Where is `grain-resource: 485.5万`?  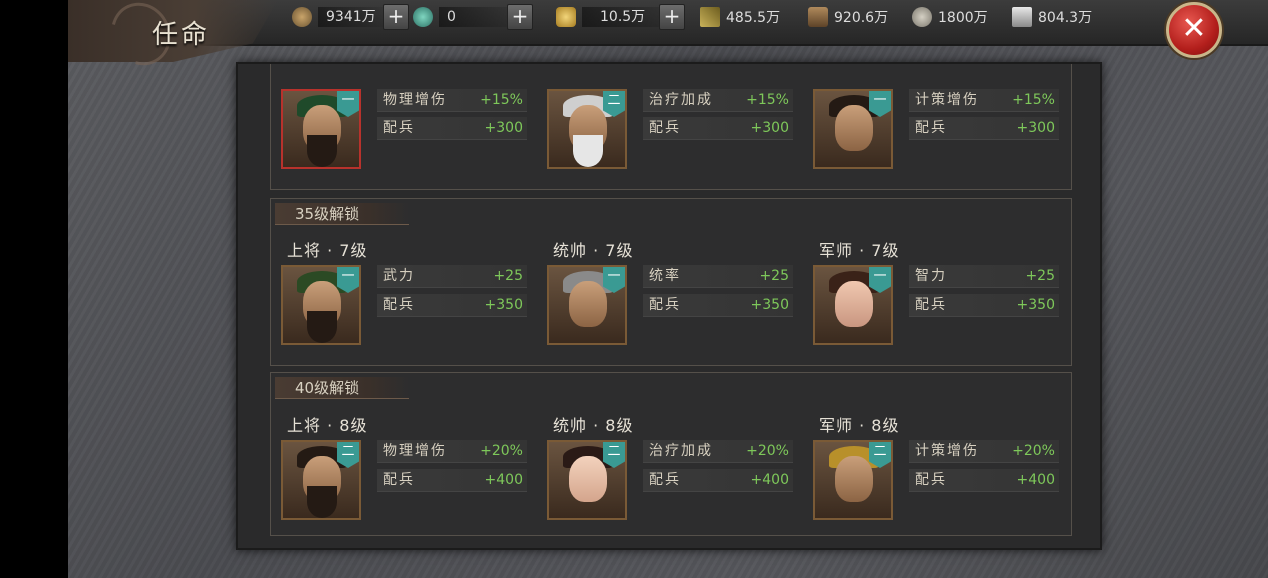
grain-resource: 485.5万 is located at coordinates (740, 17).